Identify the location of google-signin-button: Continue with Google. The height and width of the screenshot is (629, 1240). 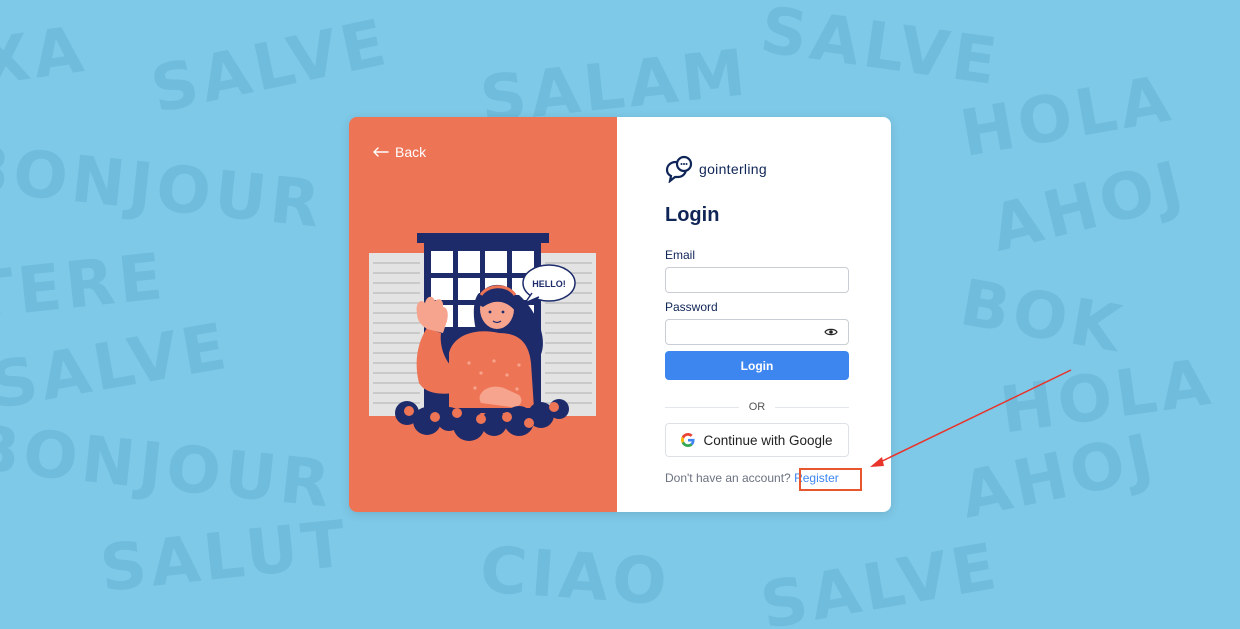
(757, 440).